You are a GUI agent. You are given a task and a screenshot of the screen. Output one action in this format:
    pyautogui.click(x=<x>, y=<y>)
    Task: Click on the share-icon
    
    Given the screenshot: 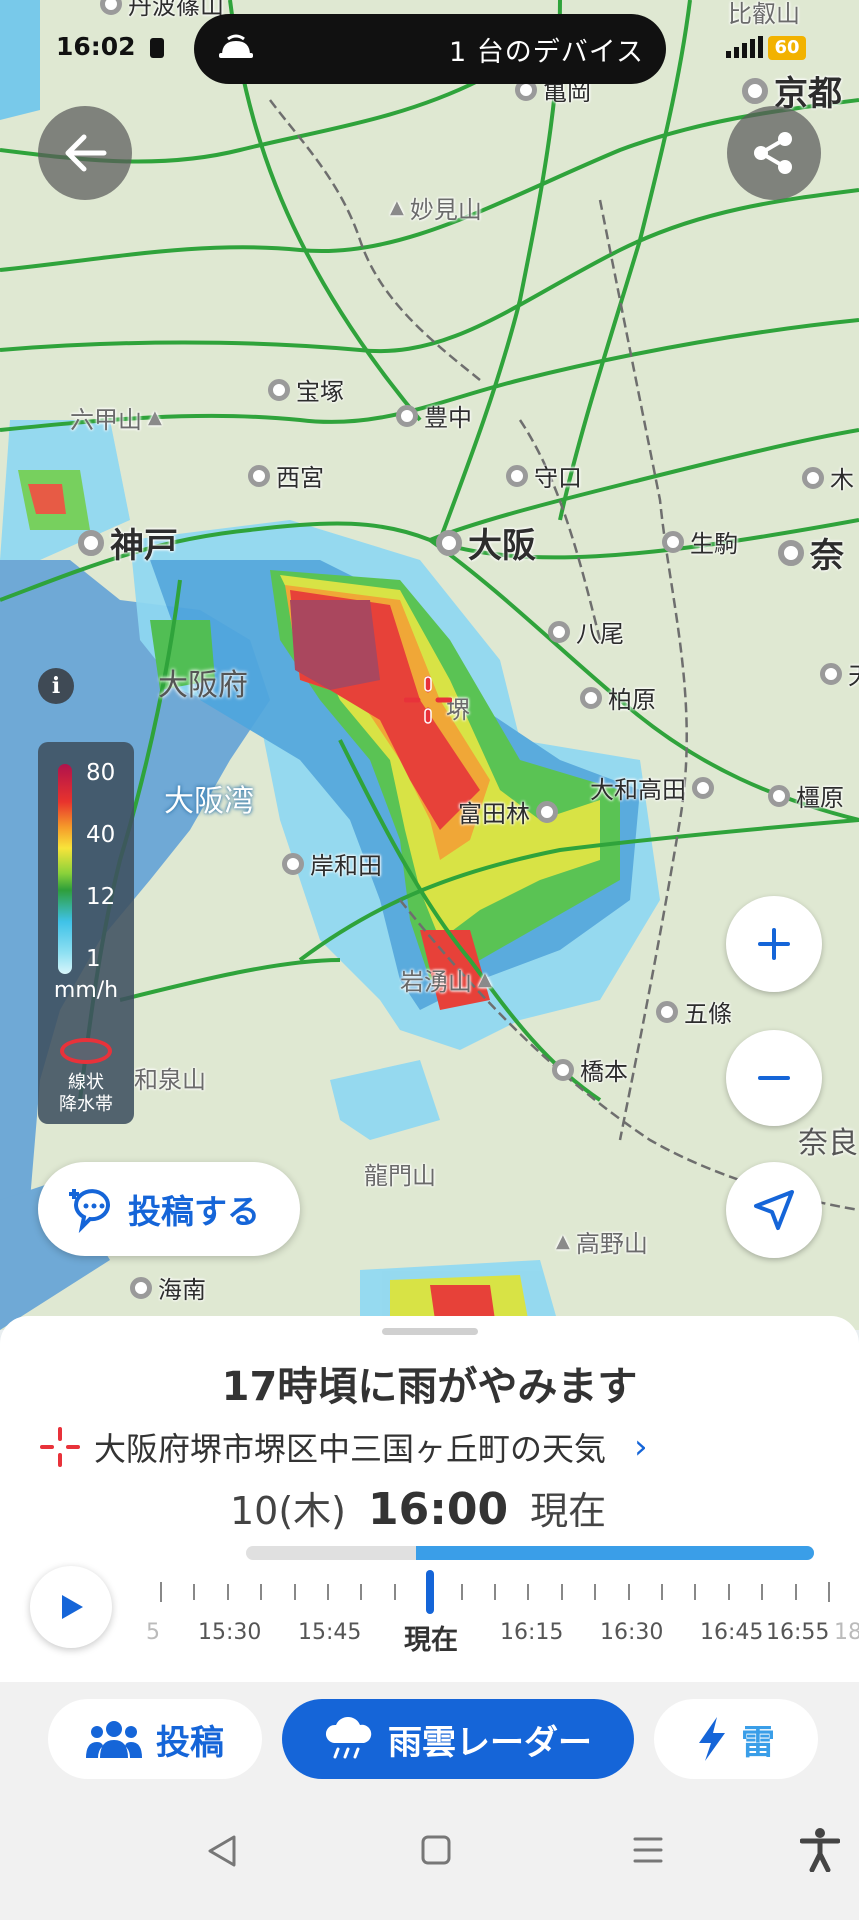 What is the action you would take?
    pyautogui.click(x=773, y=153)
    